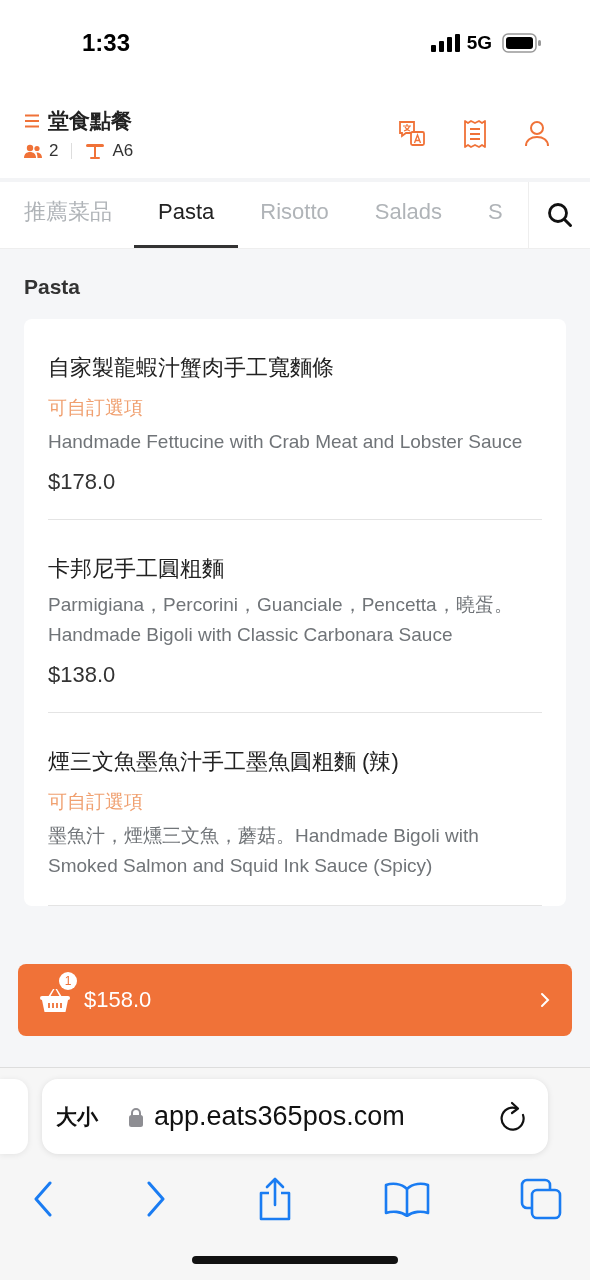  Describe the element at coordinates (54, 151) in the screenshot. I see `guest-count: 2` at that location.